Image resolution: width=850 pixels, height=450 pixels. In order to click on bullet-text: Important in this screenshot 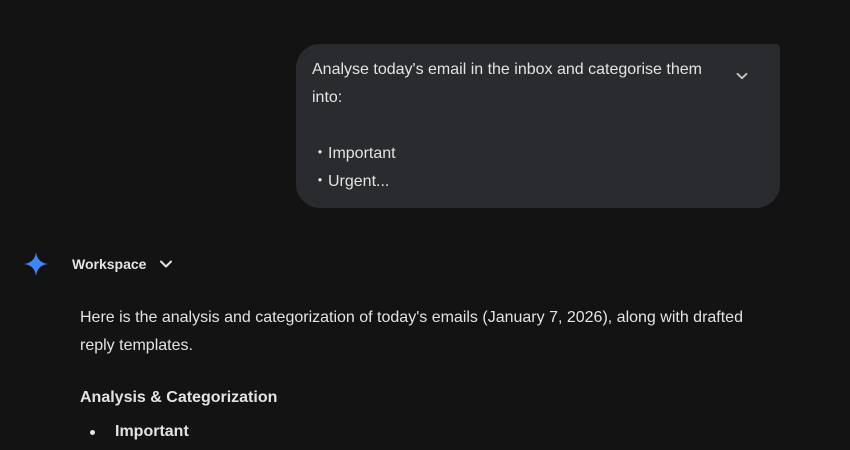, I will do `click(362, 153)`.